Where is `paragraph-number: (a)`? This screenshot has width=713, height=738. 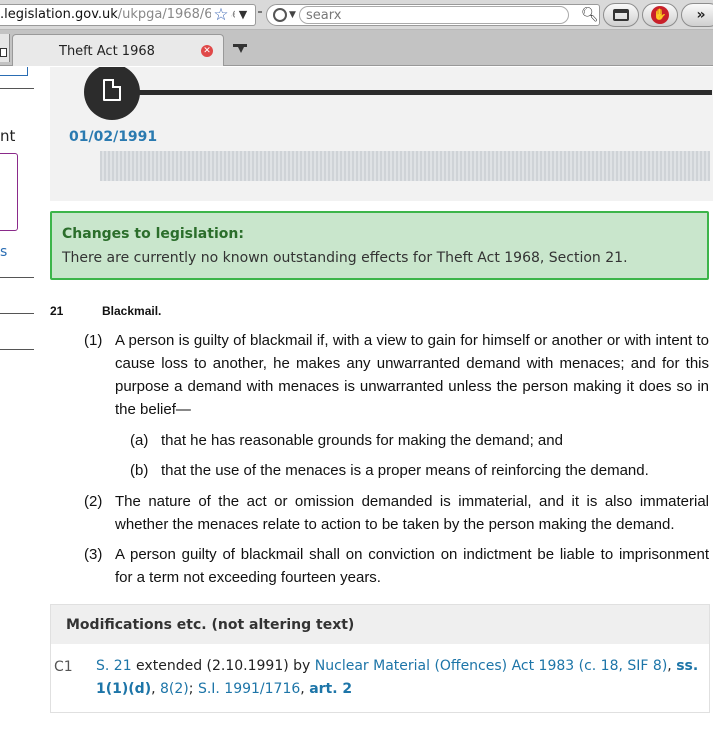 paragraph-number: (a) is located at coordinates (139, 440).